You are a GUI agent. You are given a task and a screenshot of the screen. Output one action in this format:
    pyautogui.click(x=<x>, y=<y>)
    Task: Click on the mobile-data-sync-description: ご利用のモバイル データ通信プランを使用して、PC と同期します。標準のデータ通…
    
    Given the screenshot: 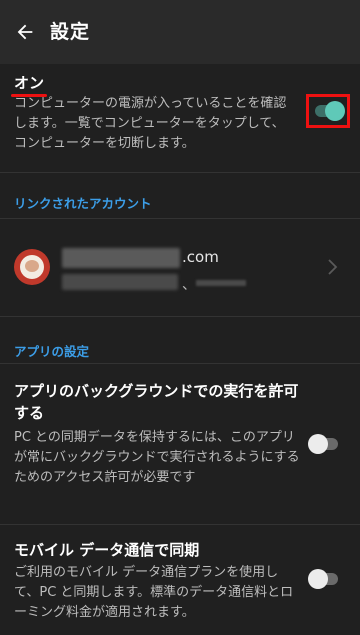 What is the action you would take?
    pyautogui.click(x=154, y=592)
    